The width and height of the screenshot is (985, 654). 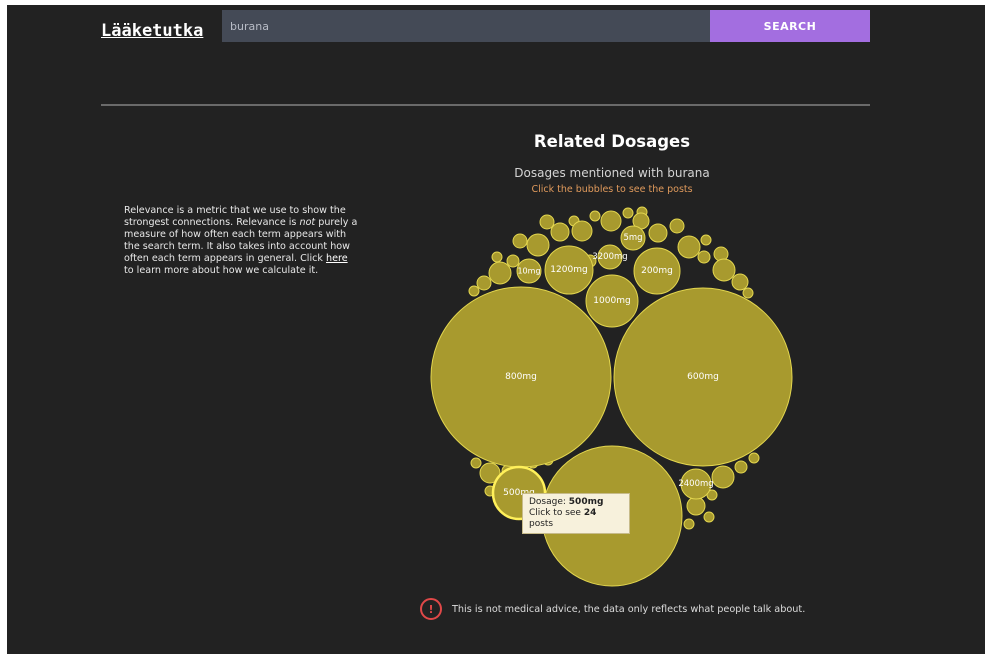 I want to click on section-hint: Click the bubbles to see the posts, so click(x=612, y=189).